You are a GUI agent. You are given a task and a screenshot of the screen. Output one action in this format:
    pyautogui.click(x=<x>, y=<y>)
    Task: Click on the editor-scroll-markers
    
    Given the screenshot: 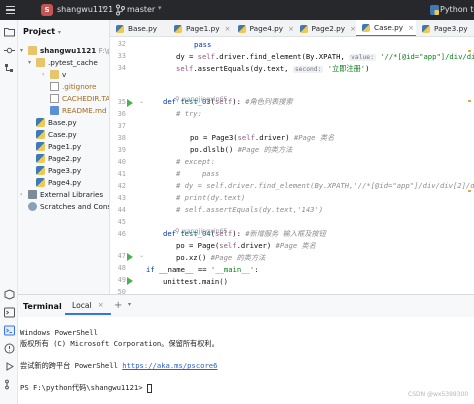 What is the action you would take?
    pyautogui.click(x=470, y=165)
    